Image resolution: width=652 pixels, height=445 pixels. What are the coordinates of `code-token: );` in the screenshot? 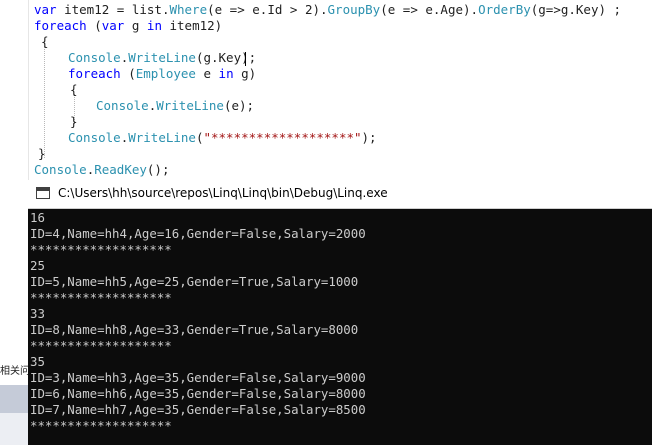 It's located at (369, 137).